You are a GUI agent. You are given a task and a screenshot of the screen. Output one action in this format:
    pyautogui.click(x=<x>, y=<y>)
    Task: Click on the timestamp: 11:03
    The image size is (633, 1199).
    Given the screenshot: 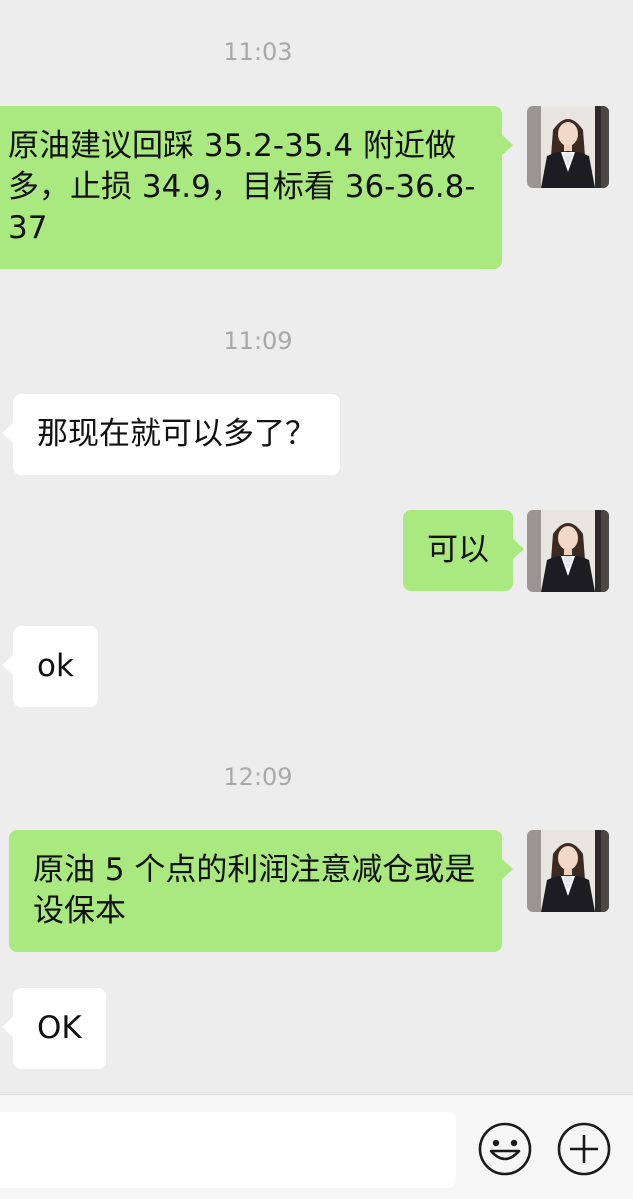 What is the action you would take?
    pyautogui.click(x=258, y=52)
    